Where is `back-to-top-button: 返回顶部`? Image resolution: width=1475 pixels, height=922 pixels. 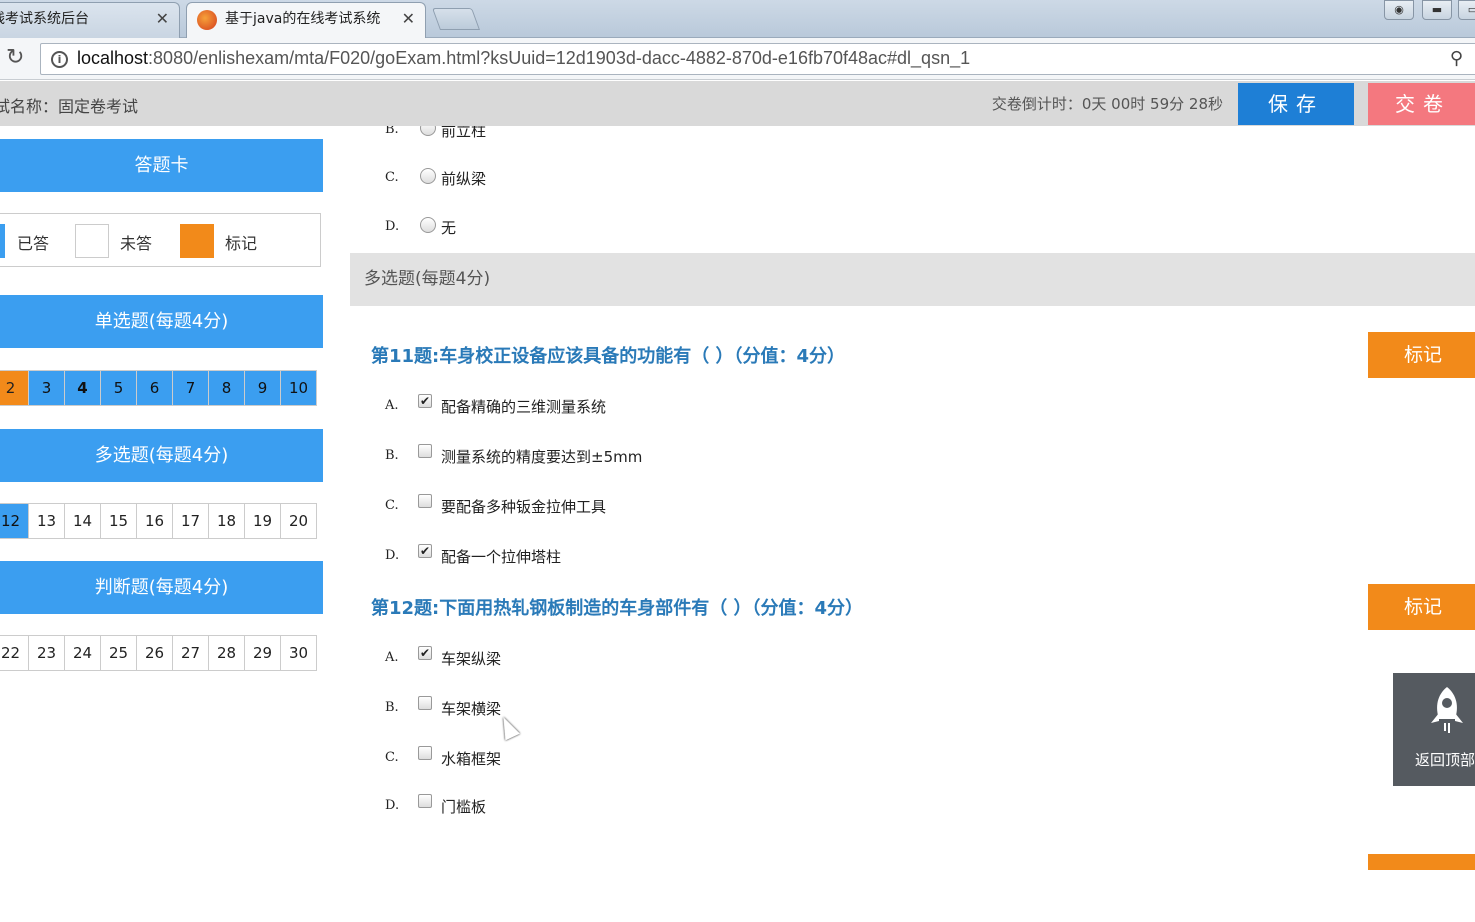 back-to-top-button: 返回顶部 is located at coordinates (1434, 729).